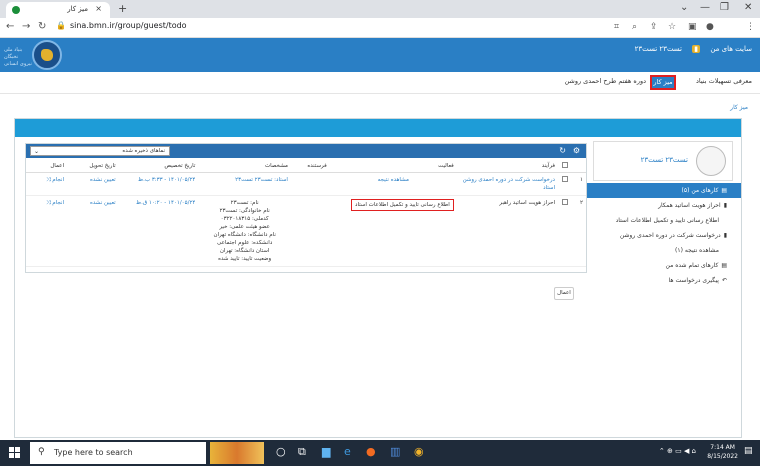  Describe the element at coordinates (393, 184) in the screenshot. I see `row-activity: مشاهده نتیجه` at that location.